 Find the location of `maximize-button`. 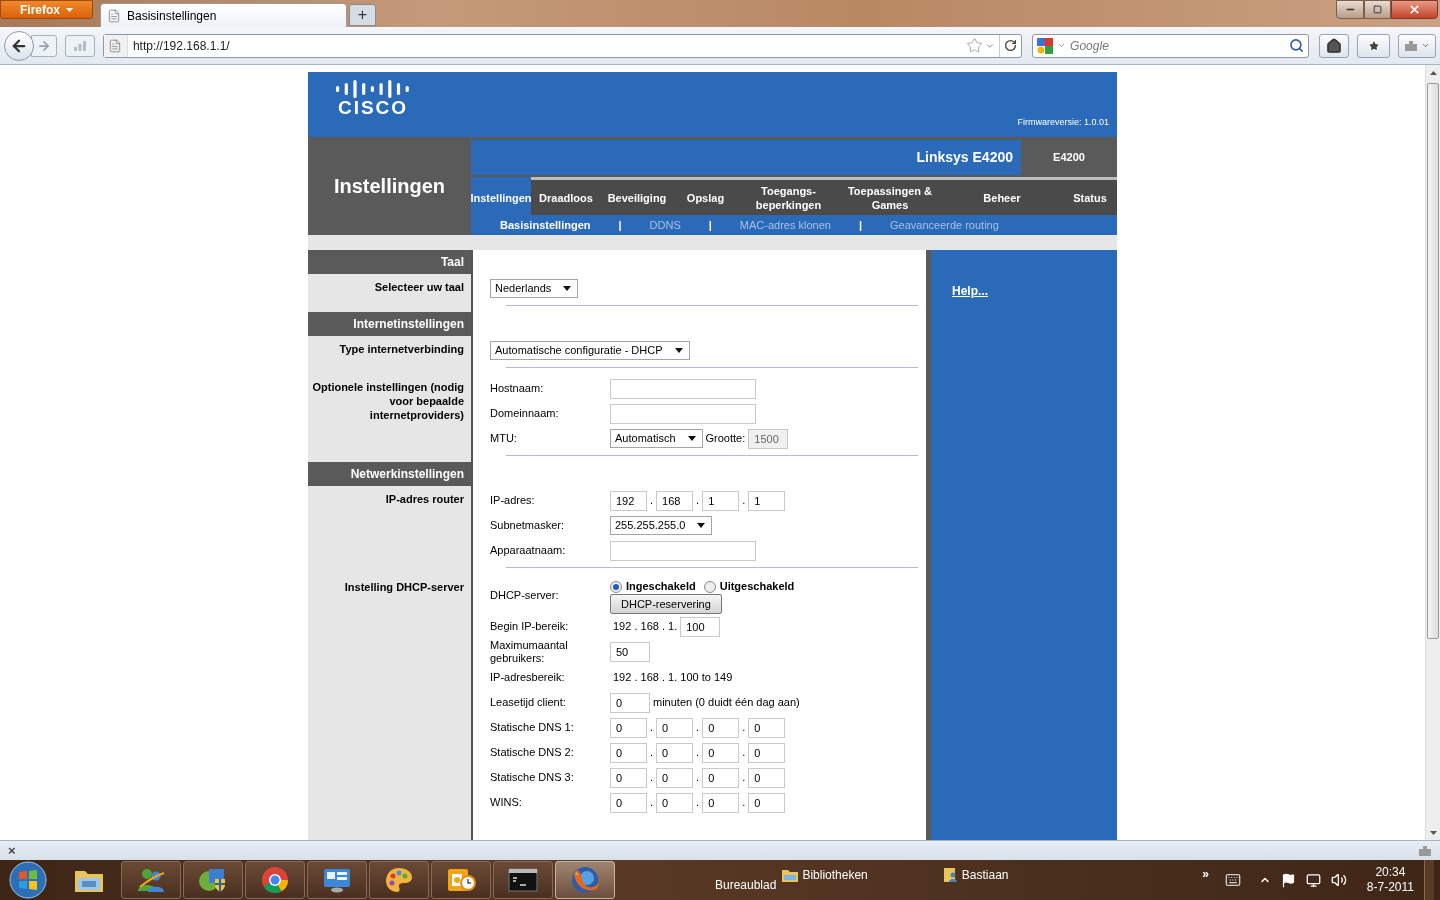

maximize-button is located at coordinates (1377, 9).